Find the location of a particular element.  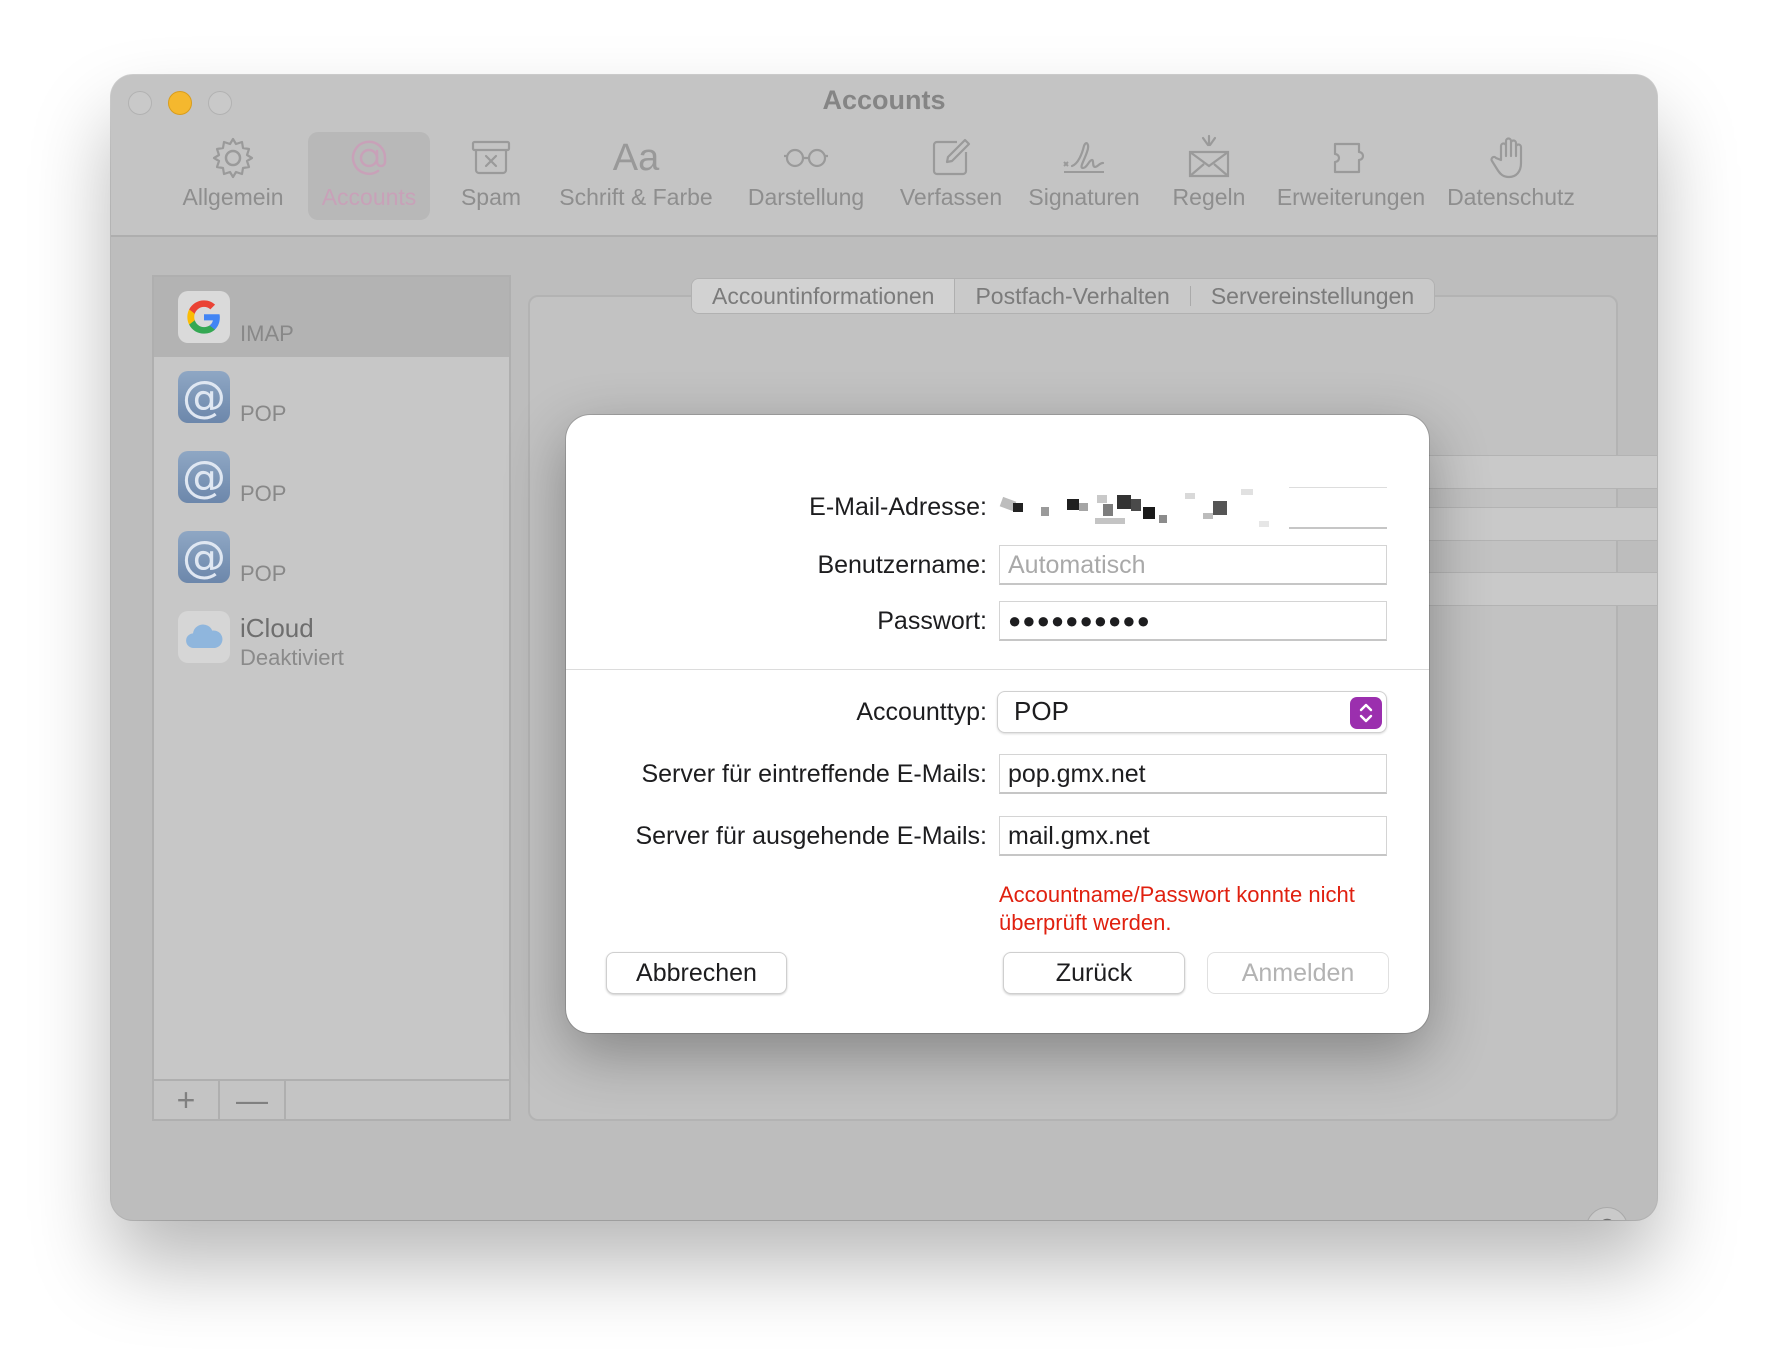

toolbar-label: Signaturen is located at coordinates (1084, 197).